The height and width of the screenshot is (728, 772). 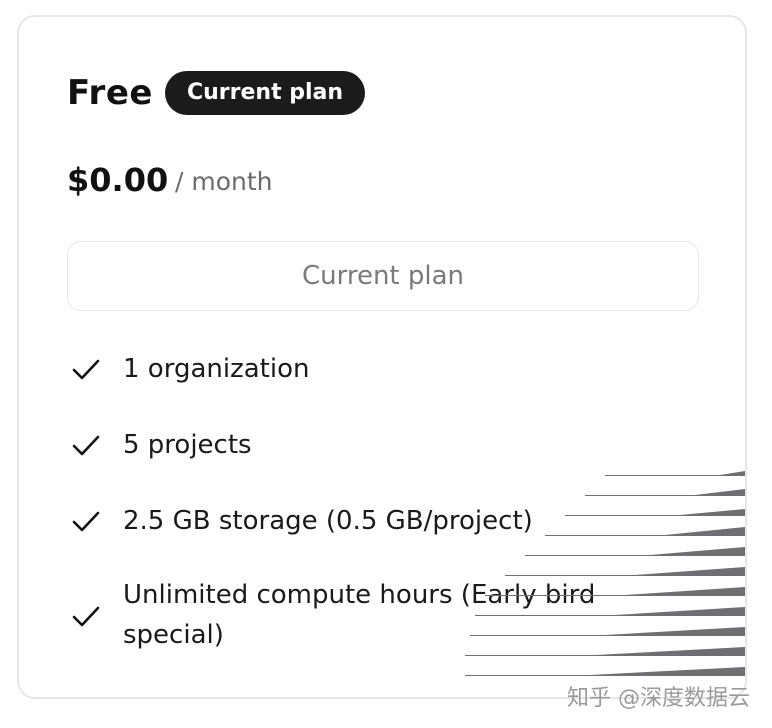 I want to click on billing-period: / month, so click(x=224, y=181).